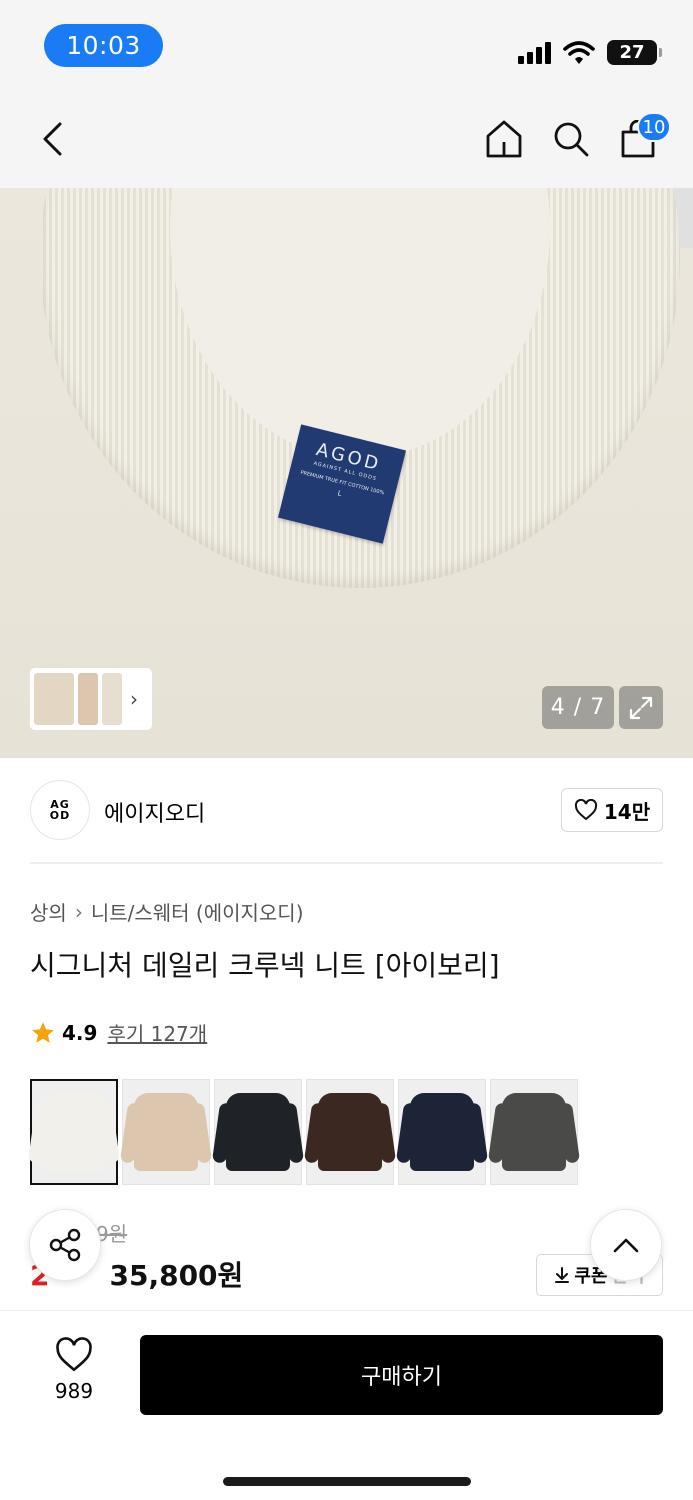 The width and height of the screenshot is (693, 1500). What do you see at coordinates (48, 911) in the screenshot?
I see `breadcrumb-item: 상의` at bounding box center [48, 911].